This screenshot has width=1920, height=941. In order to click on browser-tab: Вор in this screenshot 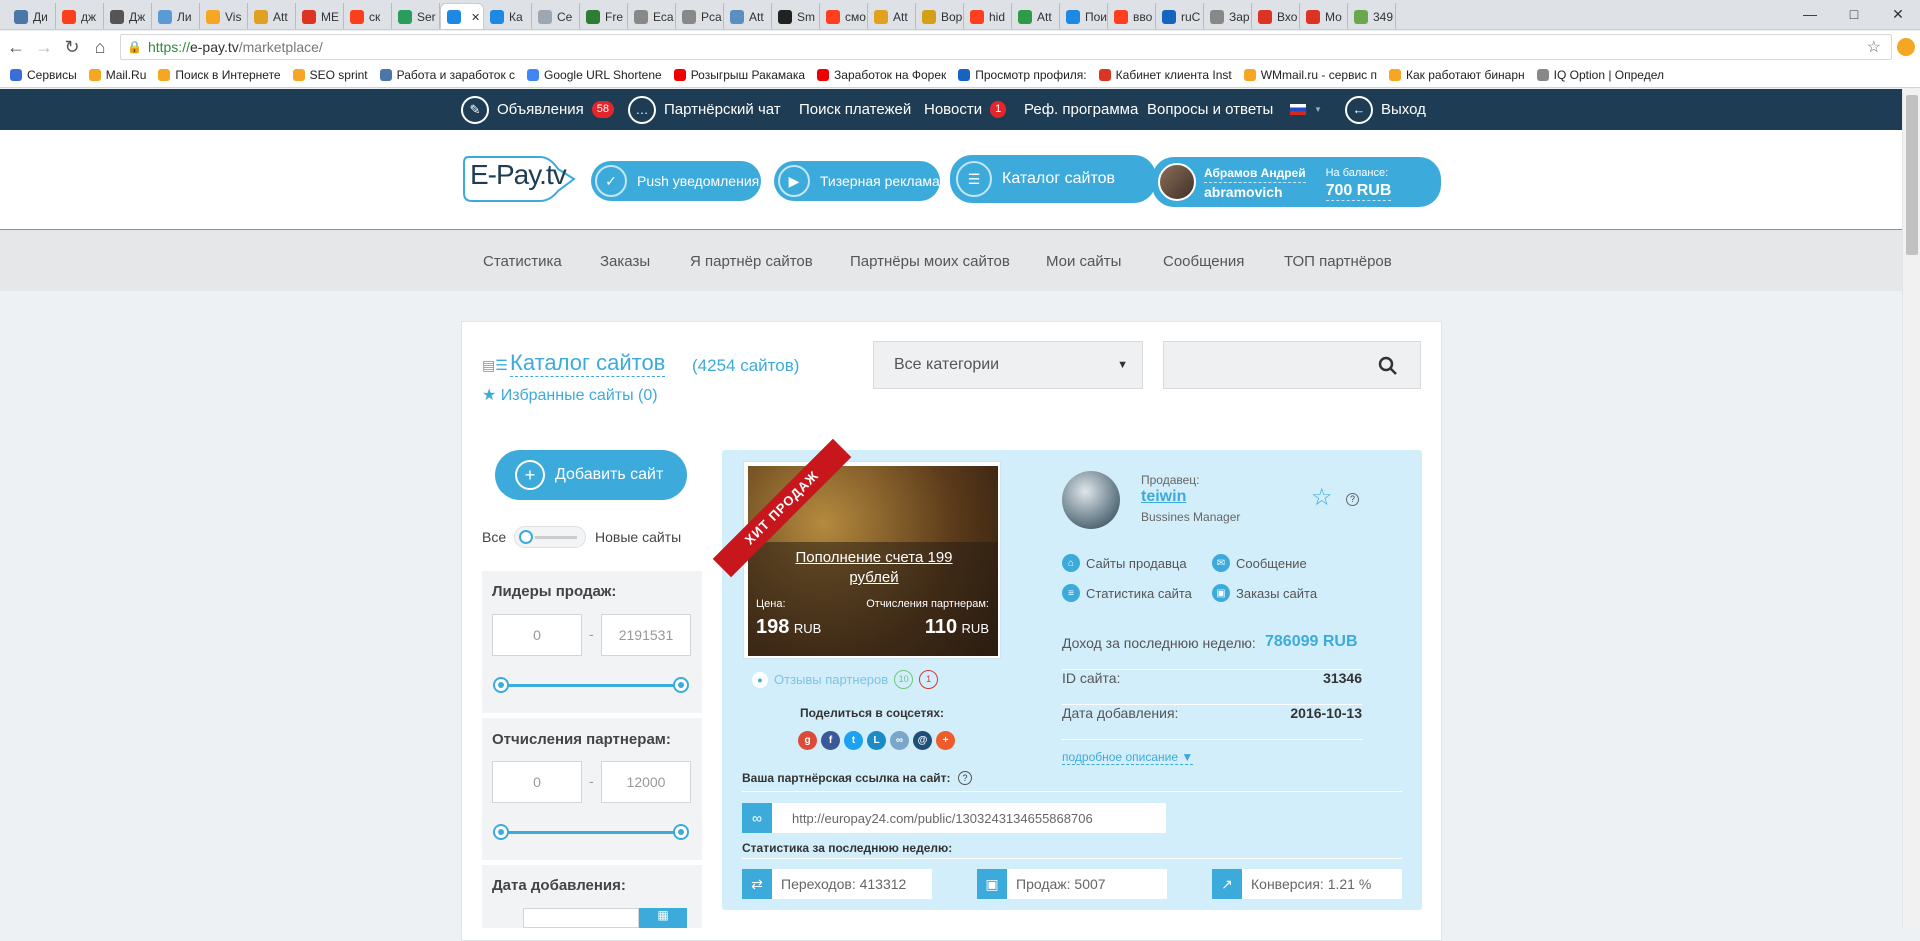, I will do `click(940, 16)`.